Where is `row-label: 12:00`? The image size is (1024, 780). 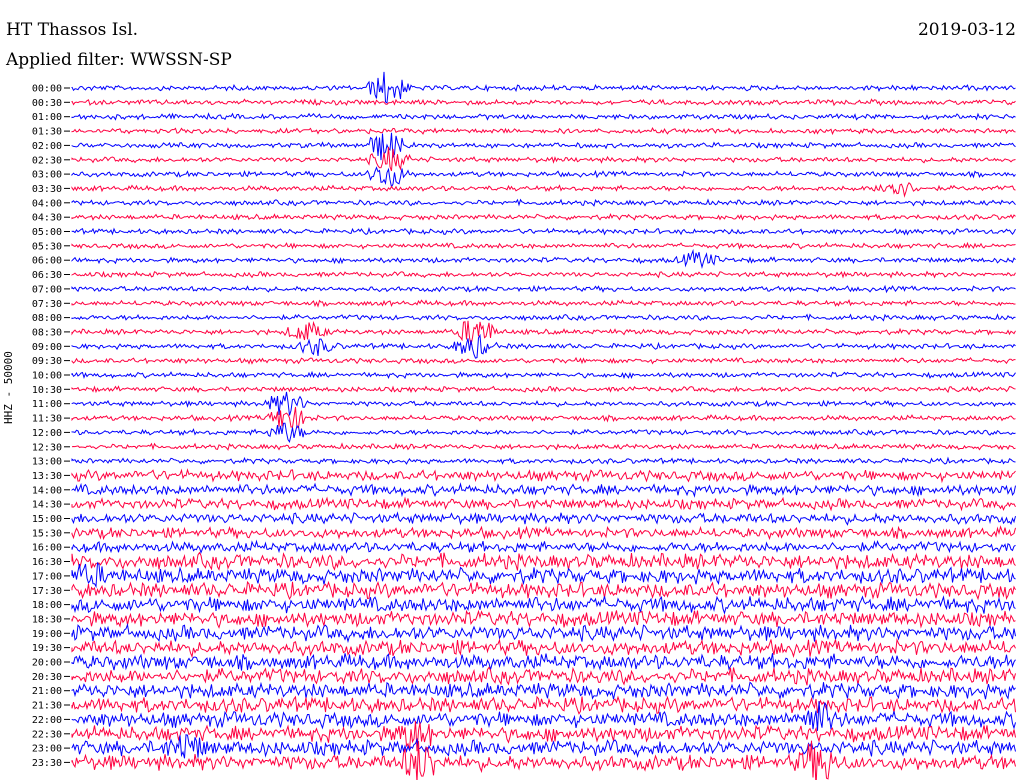 row-label: 12:00 is located at coordinates (47, 433).